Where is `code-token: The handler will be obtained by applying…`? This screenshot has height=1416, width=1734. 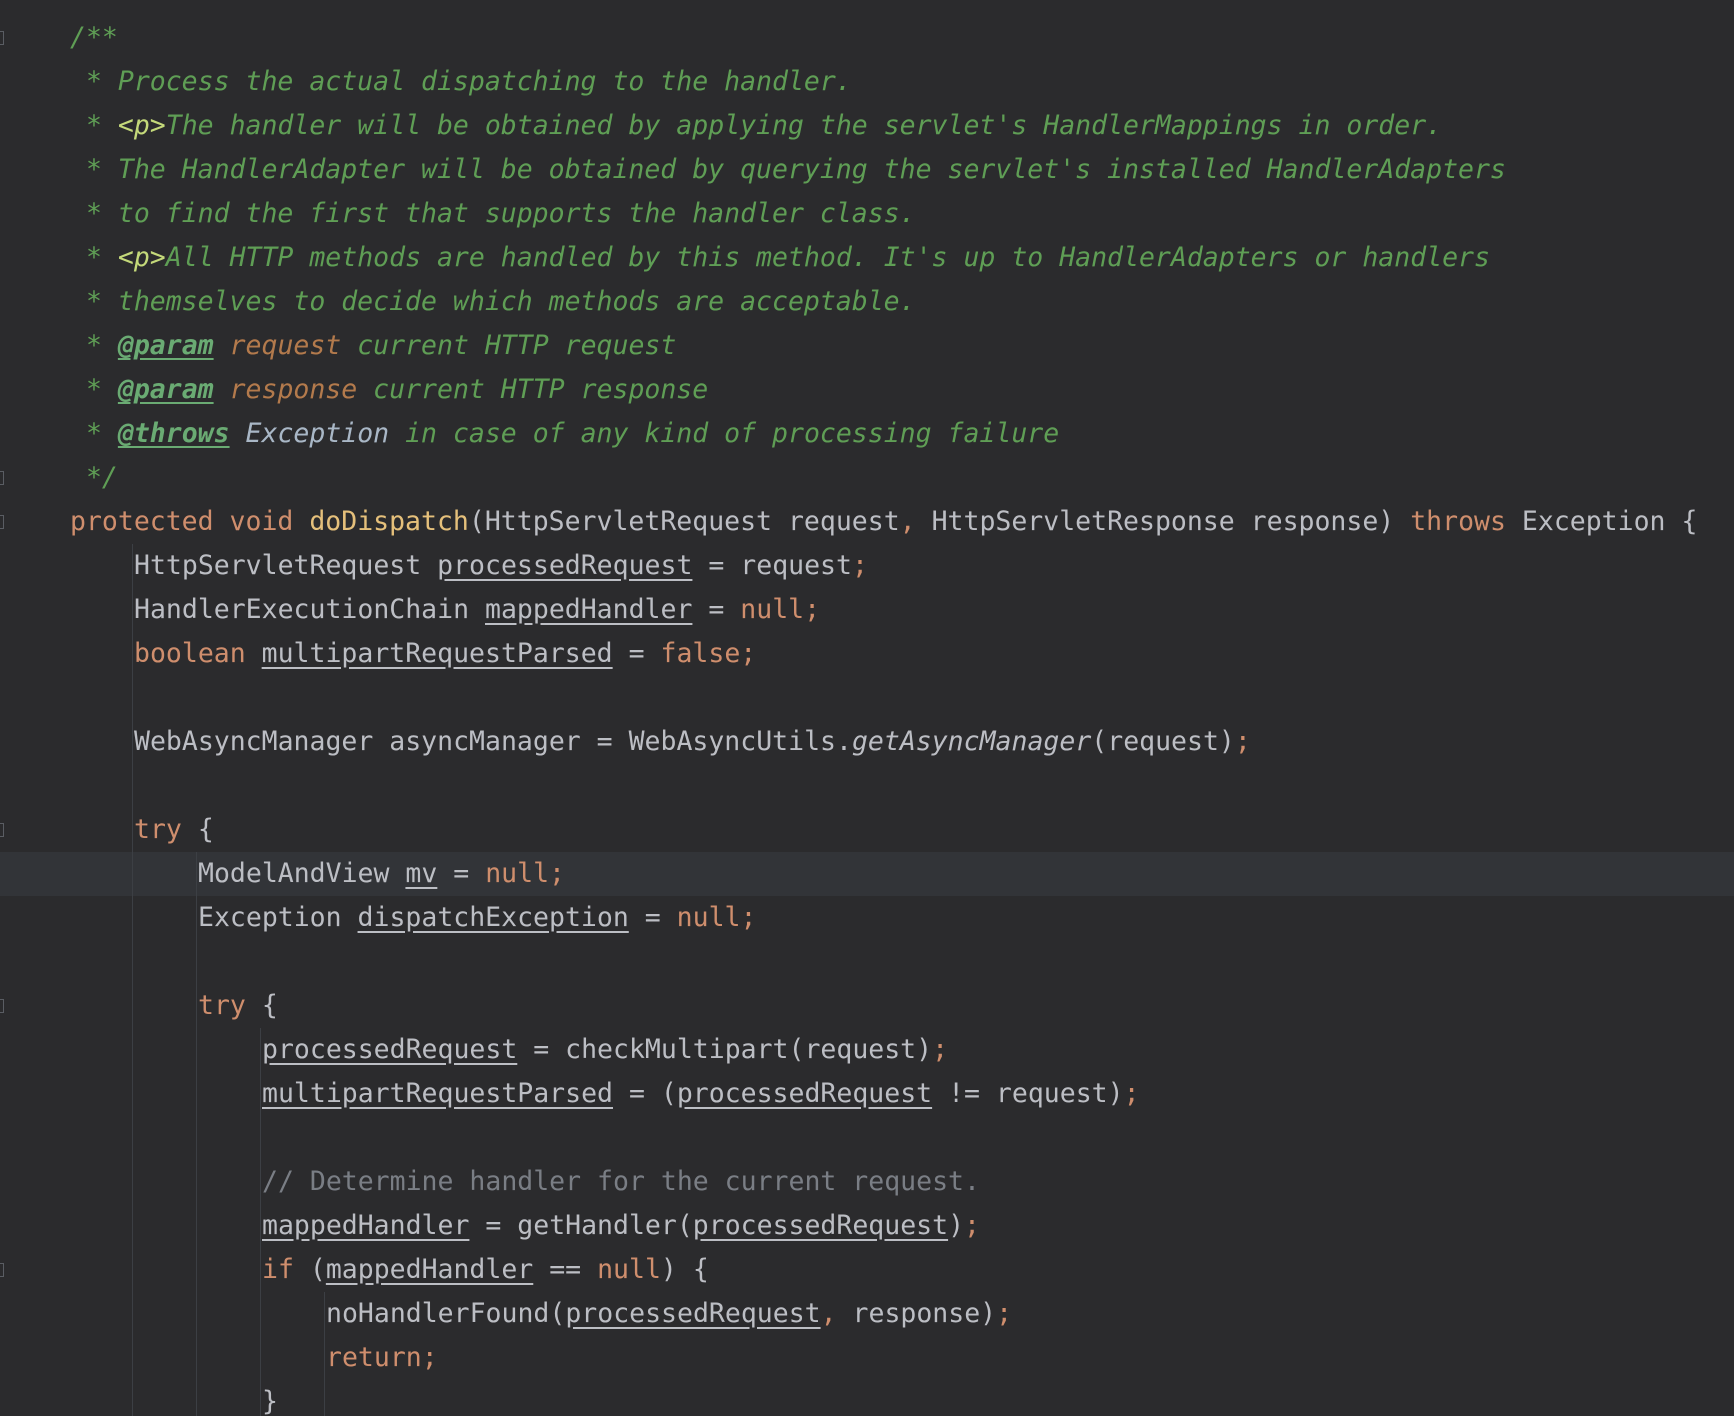 code-token: The handler will be obtained by applying… is located at coordinates (804, 125).